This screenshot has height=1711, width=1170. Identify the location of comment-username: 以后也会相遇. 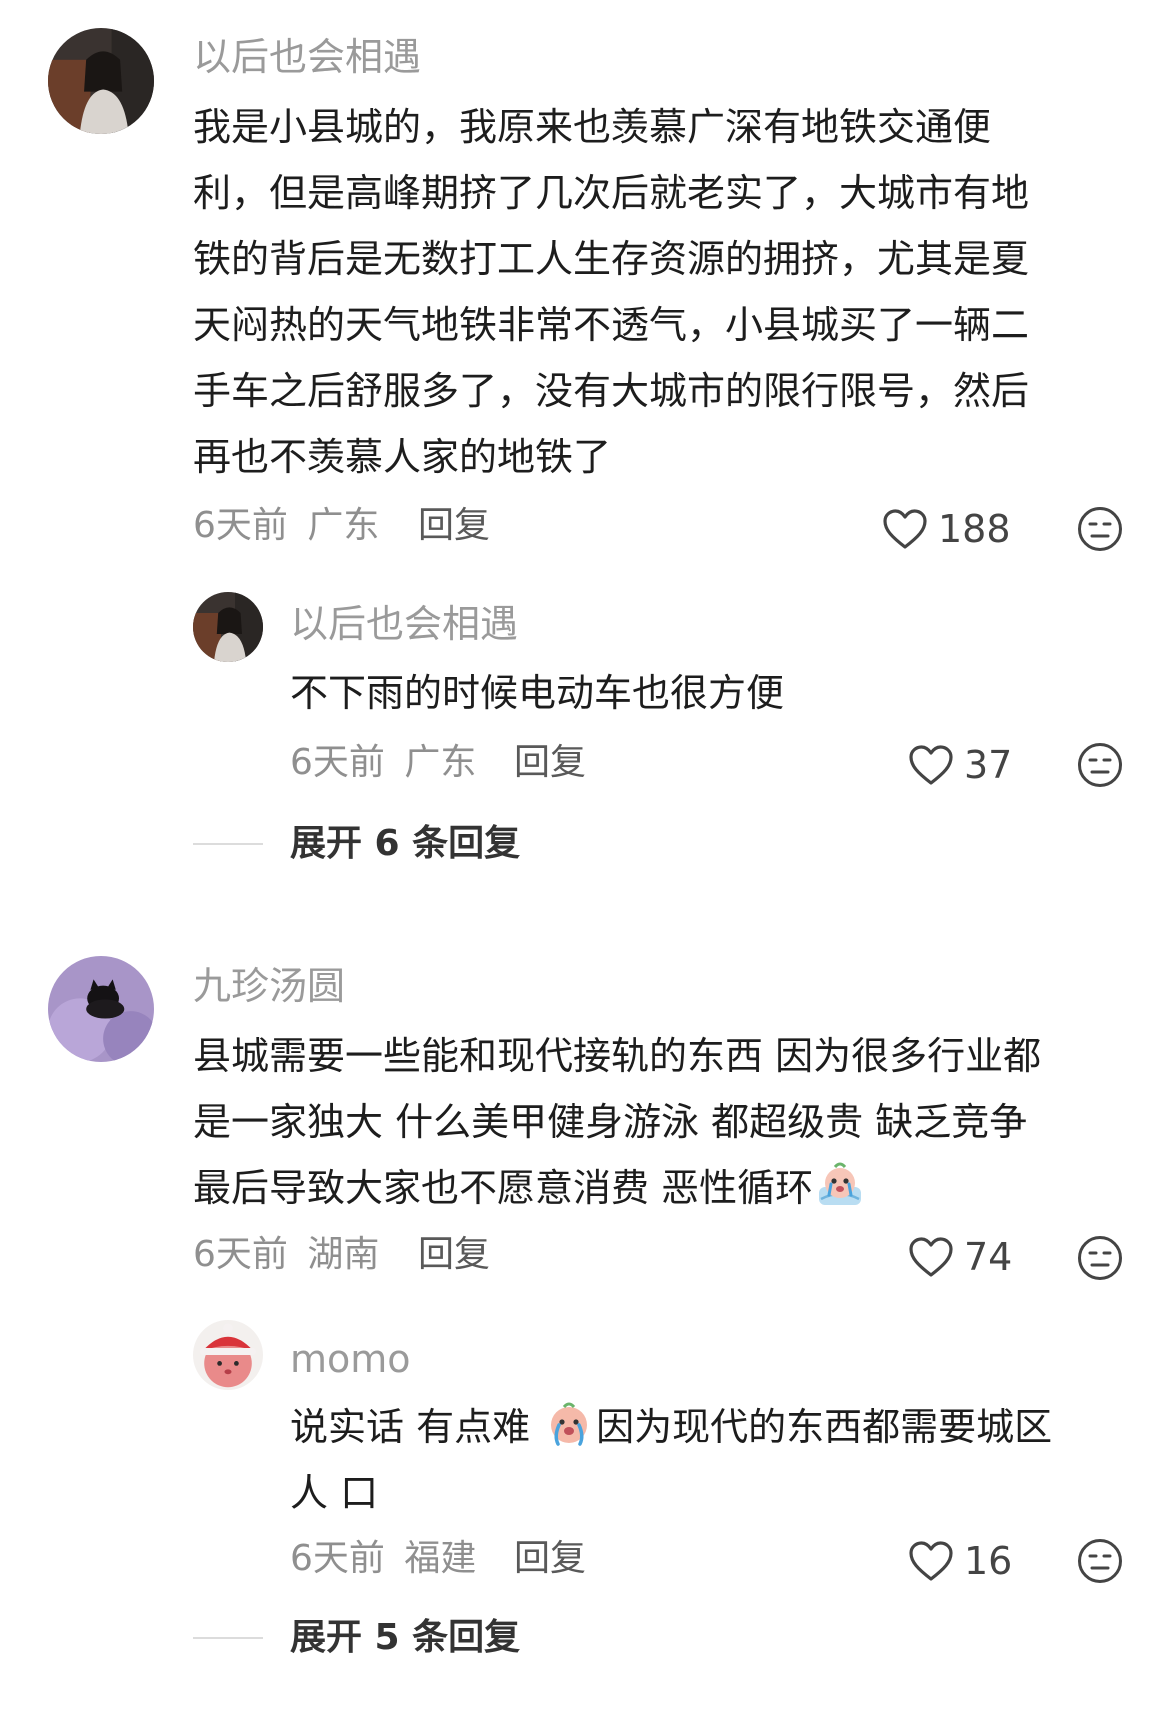
(307, 57).